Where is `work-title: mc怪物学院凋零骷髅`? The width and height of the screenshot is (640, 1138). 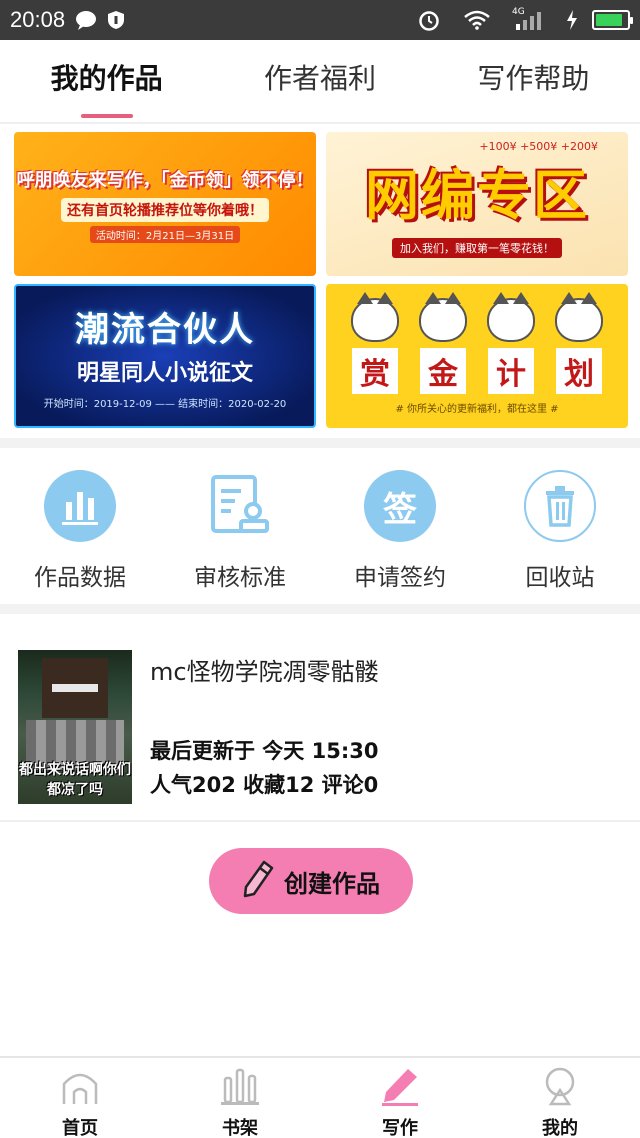 work-title: mc怪物学院凋零骷髅 is located at coordinates (264, 672).